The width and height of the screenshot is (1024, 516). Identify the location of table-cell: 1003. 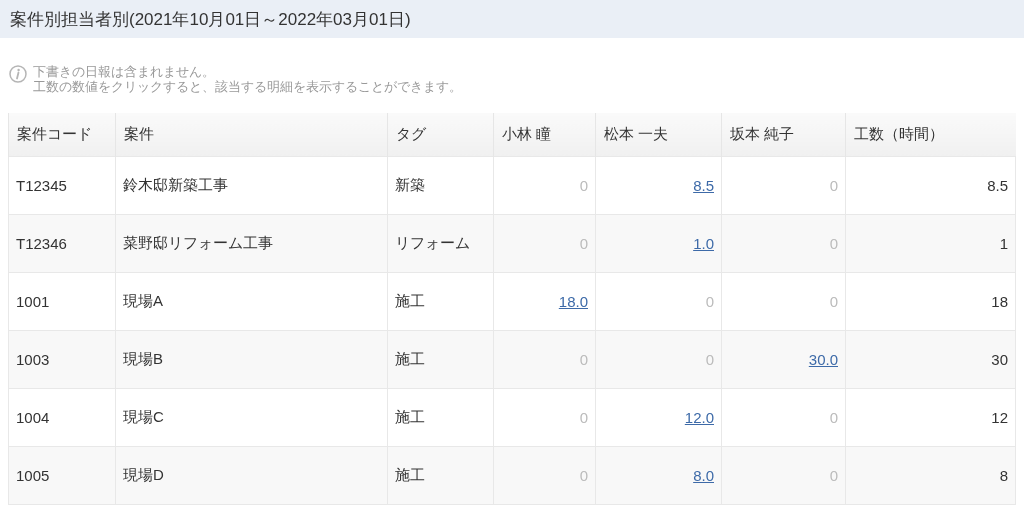
(62, 359).